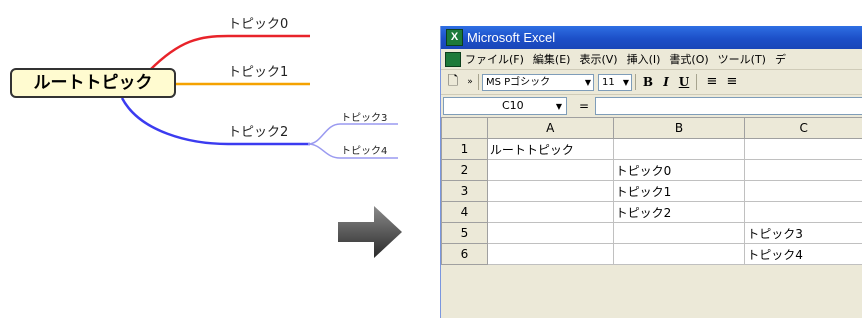 The image size is (862, 318). Describe the element at coordinates (464, 128) in the screenshot. I see `select-all-corner` at that location.